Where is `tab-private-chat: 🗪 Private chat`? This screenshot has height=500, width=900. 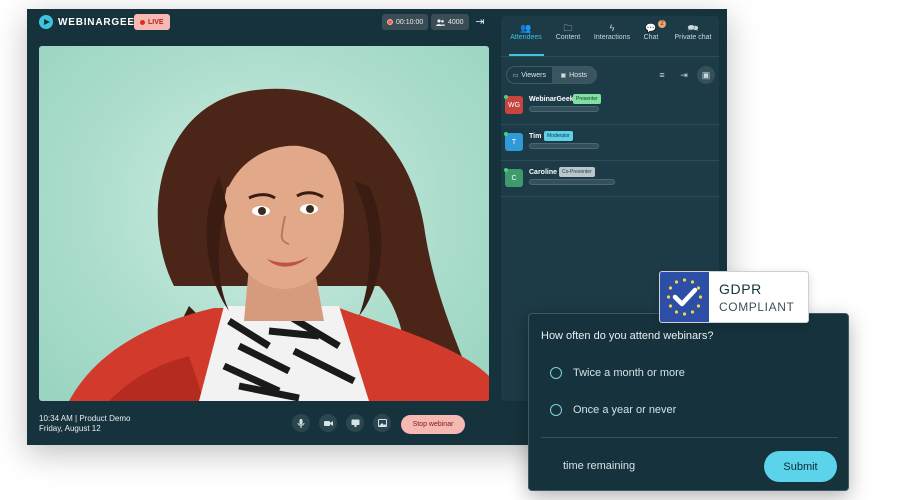 tab-private-chat: 🗪 Private chat is located at coordinates (693, 37).